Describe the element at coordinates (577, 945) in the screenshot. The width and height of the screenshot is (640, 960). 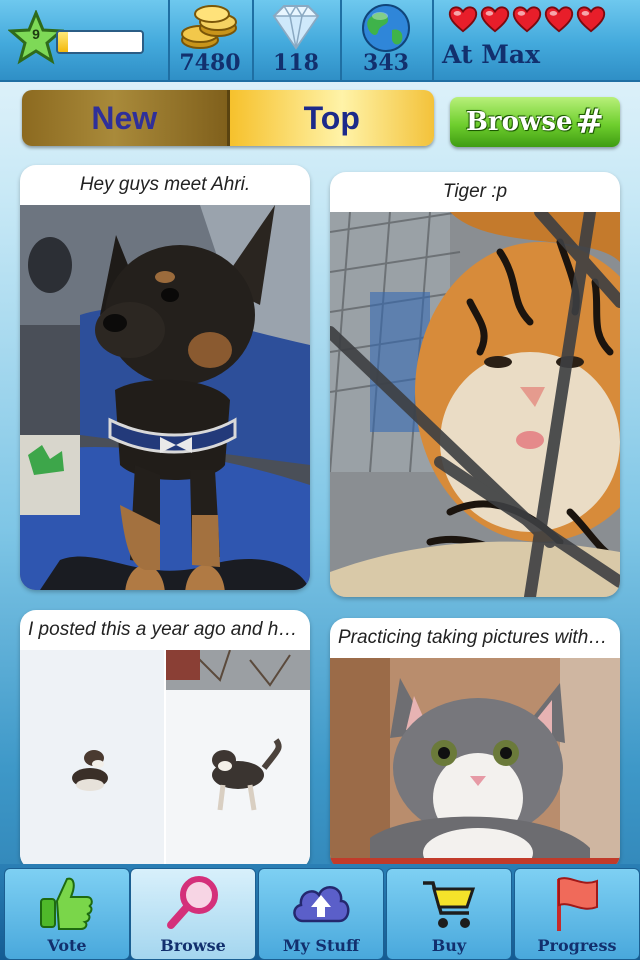
I see `nav-progress-label: Progress` at that location.